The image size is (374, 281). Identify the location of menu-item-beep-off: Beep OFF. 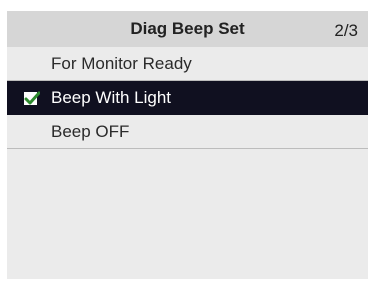
(187, 132).